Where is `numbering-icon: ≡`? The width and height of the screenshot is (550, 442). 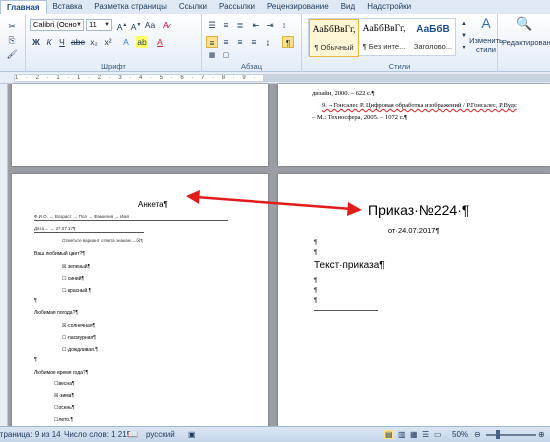
numbering-icon: ≡ is located at coordinates (226, 25).